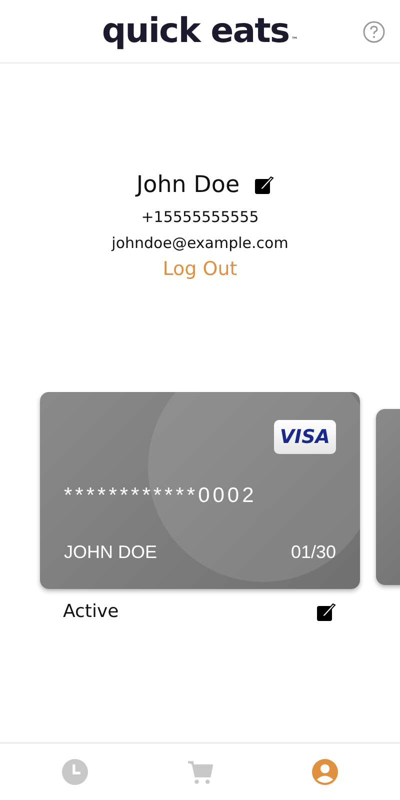 Image resolution: width=400 pixels, height=800 pixels. What do you see at coordinates (188, 185) in the screenshot?
I see `user-name: John Doe` at bounding box center [188, 185].